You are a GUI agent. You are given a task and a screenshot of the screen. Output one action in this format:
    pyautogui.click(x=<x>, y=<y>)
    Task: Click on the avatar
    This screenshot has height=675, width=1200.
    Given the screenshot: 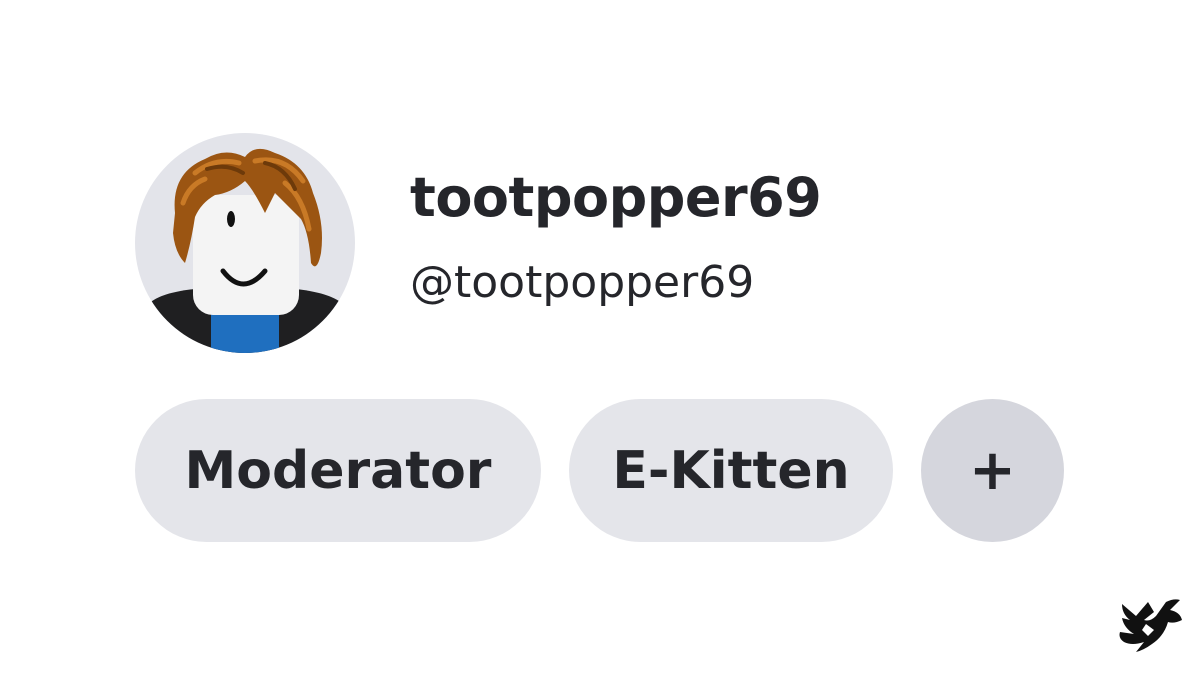 What is the action you would take?
    pyautogui.click(x=245, y=243)
    